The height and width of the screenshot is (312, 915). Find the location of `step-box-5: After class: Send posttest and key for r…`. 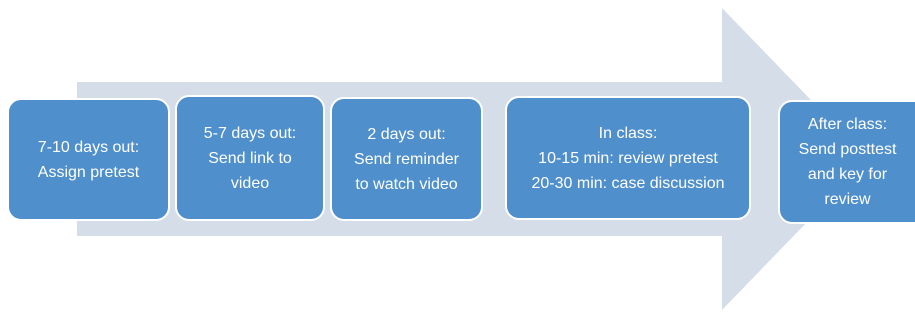

step-box-5: After class: Send posttest and key for r… is located at coordinates (846, 162).